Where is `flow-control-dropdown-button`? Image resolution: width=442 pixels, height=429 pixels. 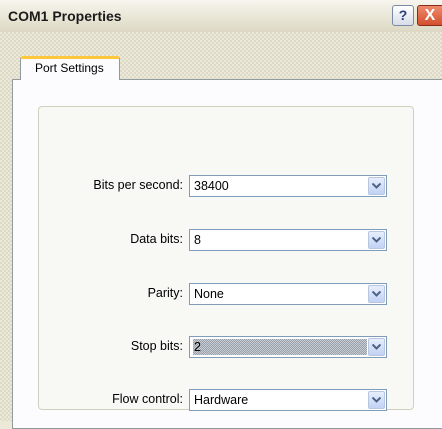
flow-control-dropdown-button is located at coordinates (376, 400).